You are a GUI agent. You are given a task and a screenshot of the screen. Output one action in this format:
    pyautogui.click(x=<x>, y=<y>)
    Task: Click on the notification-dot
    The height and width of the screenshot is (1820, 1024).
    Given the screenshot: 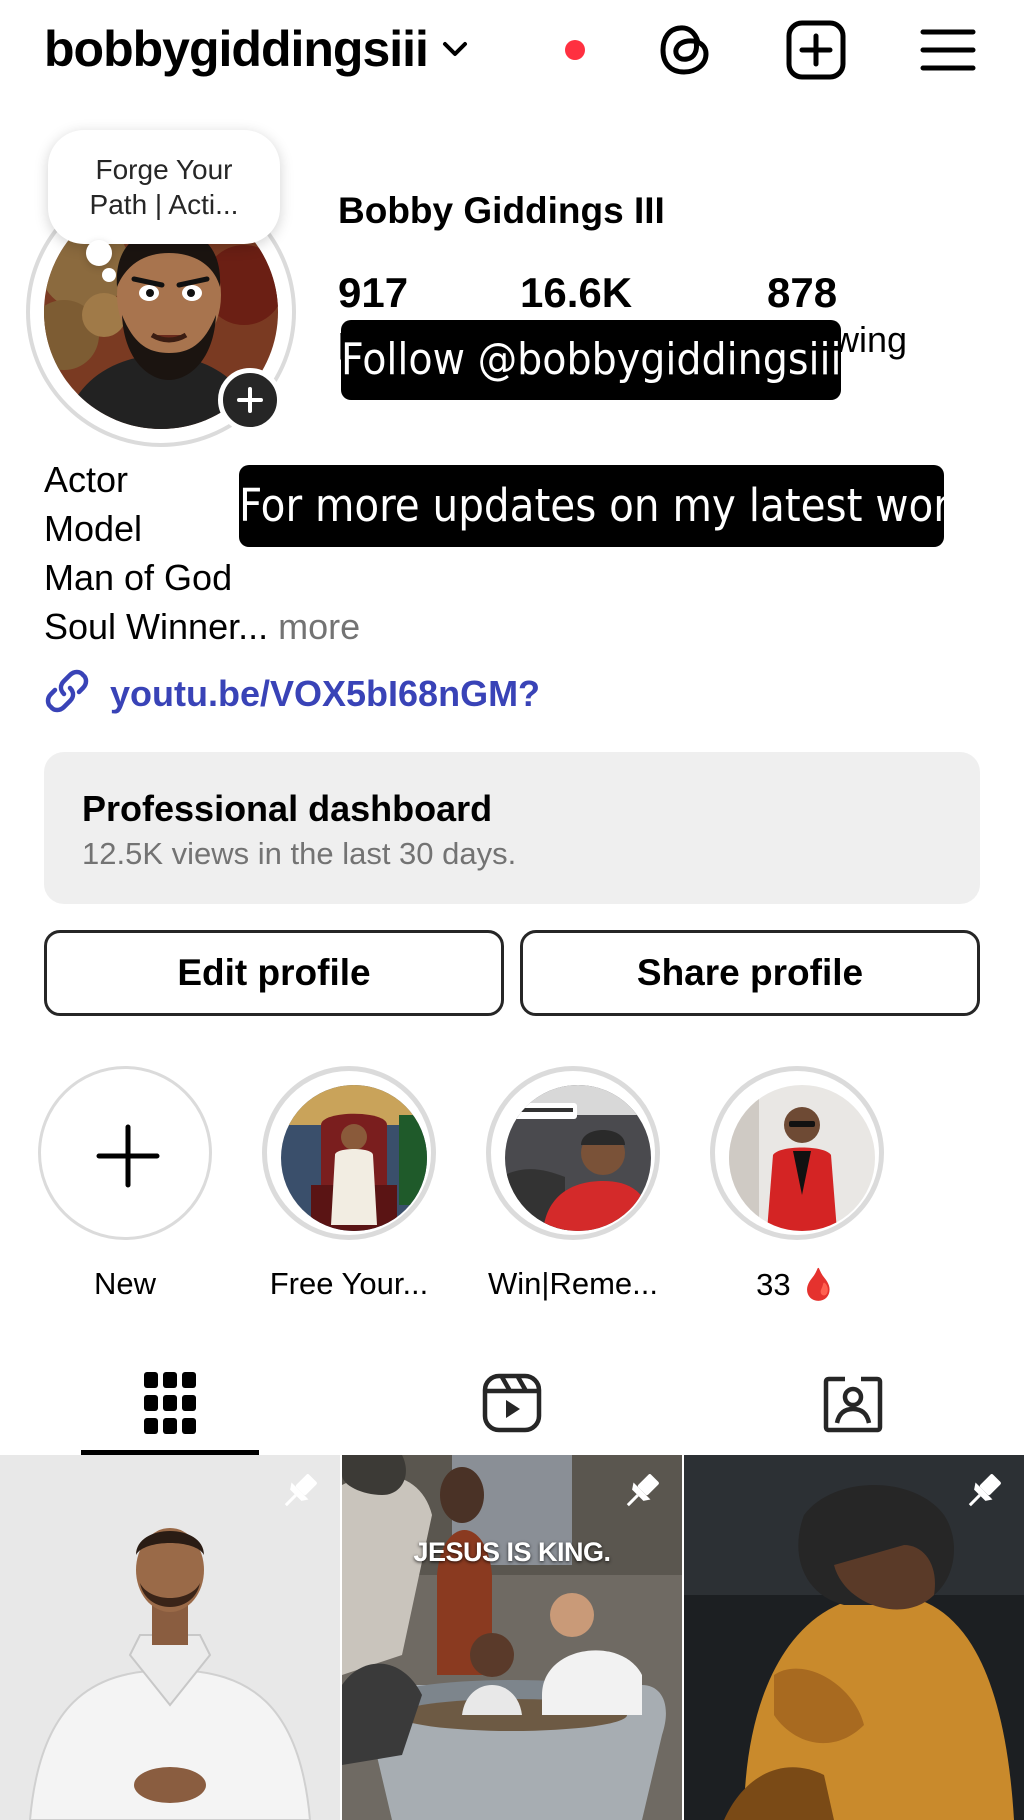 What is the action you would take?
    pyautogui.click(x=575, y=50)
    